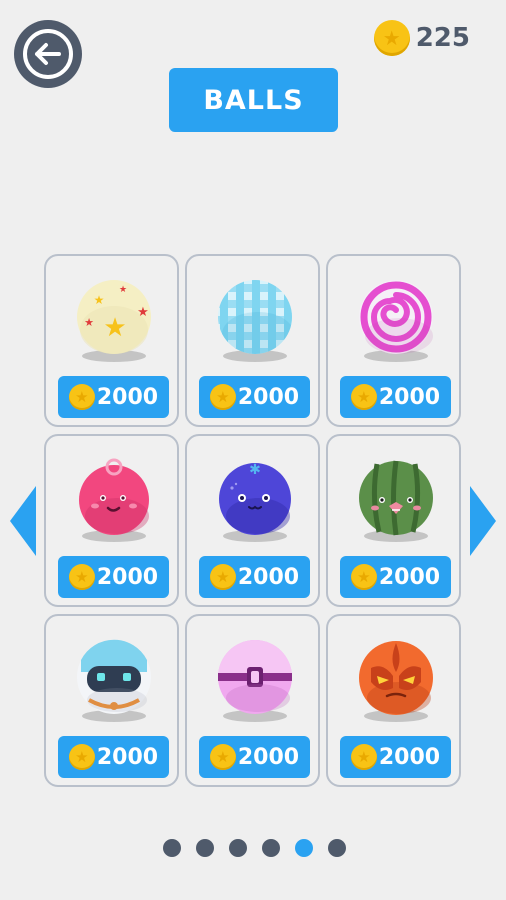 Image resolution: width=506 pixels, height=900 pixels. I want to click on arrow-left-icon, so click(48, 54).